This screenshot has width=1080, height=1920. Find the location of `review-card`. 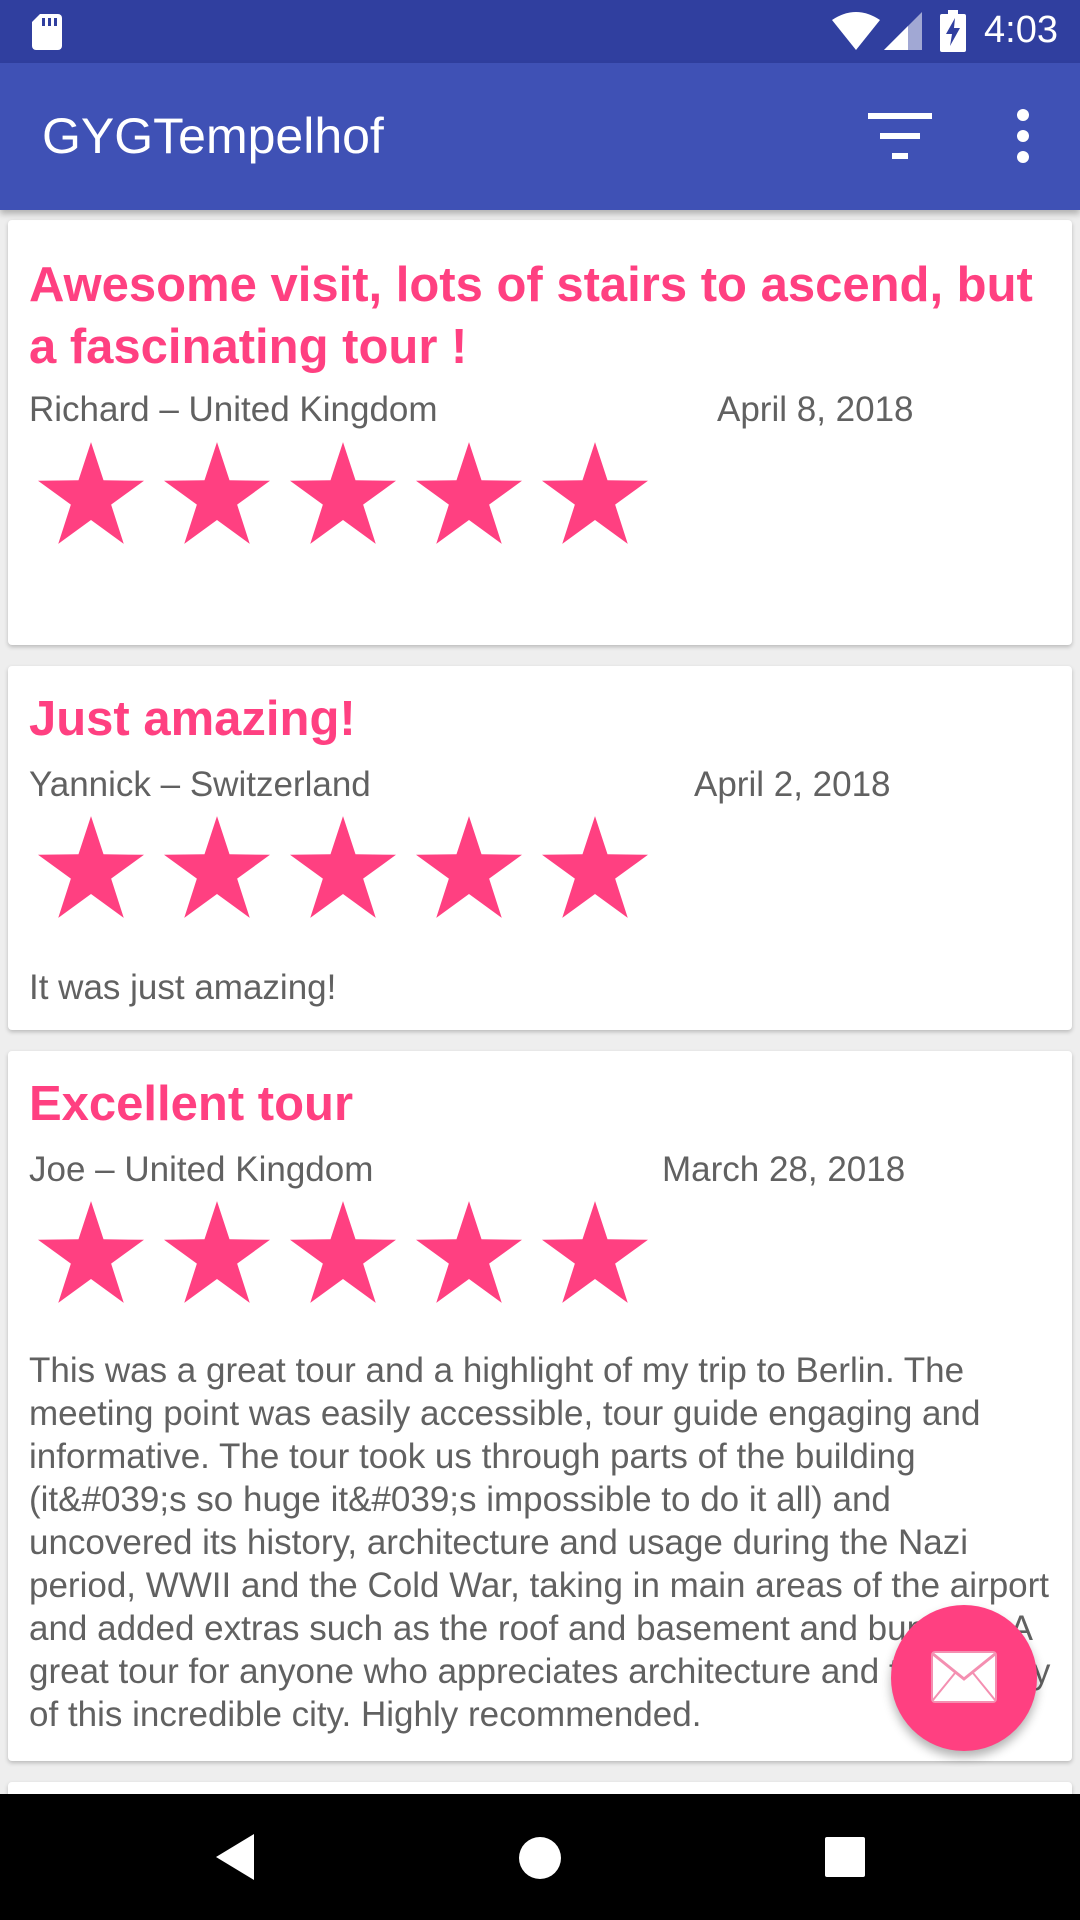

review-card is located at coordinates (540, 1788).